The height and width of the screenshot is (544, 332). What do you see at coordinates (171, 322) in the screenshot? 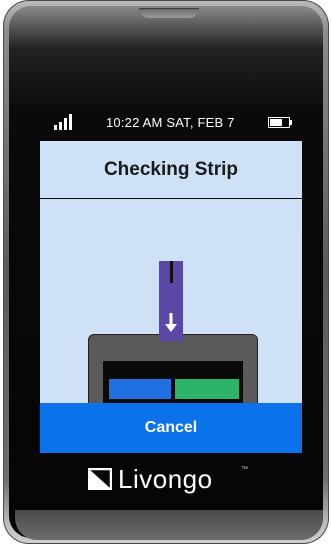
I see `down-arrow-icon` at bounding box center [171, 322].